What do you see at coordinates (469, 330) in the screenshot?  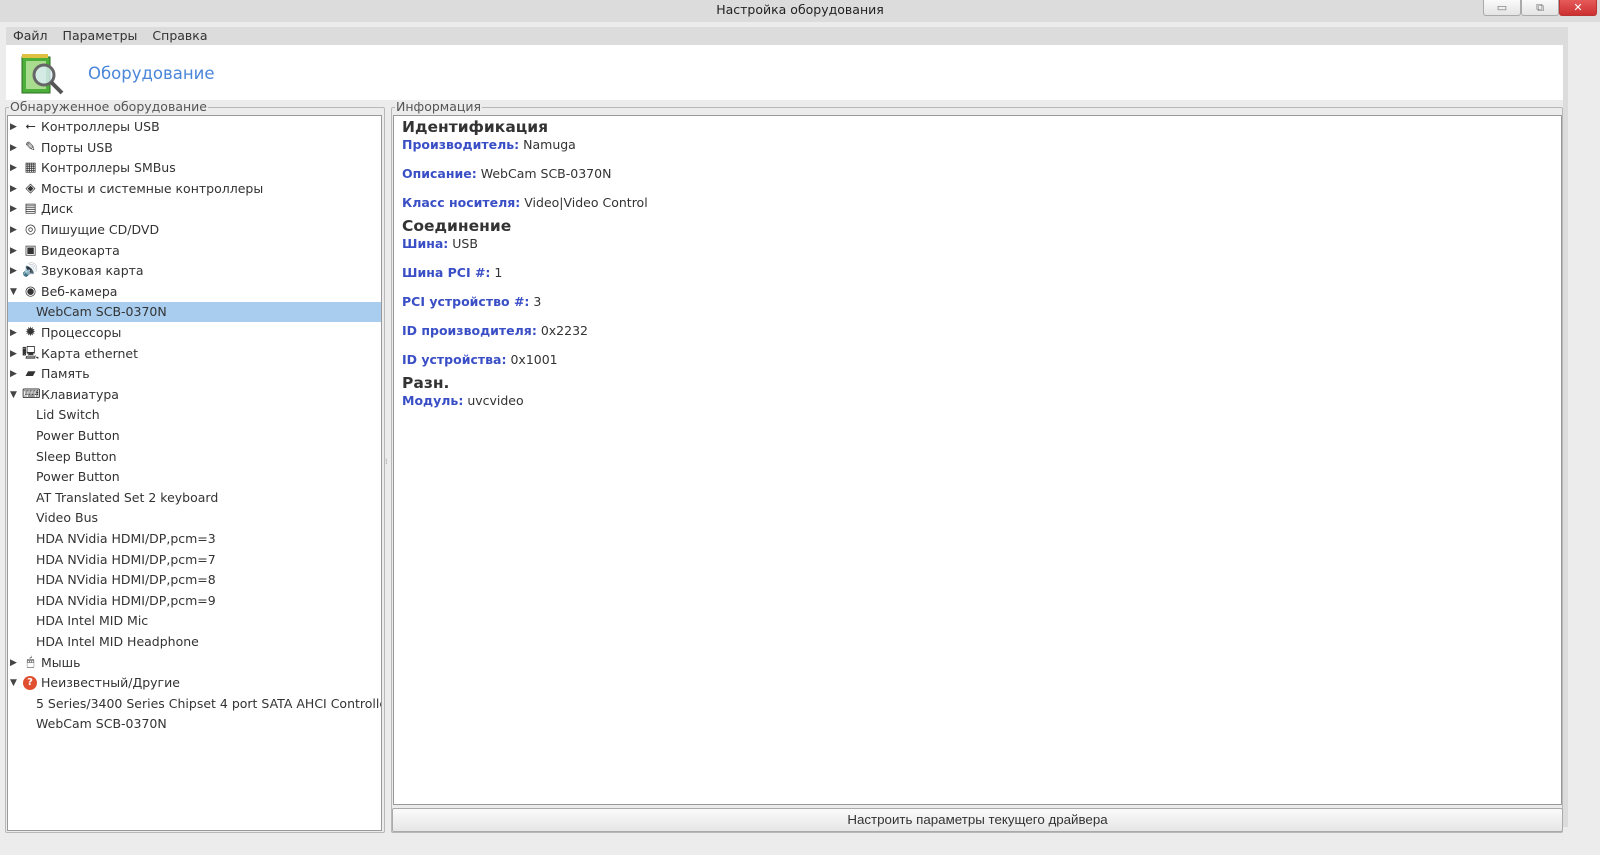 I see `field-key: ID производителя:` at bounding box center [469, 330].